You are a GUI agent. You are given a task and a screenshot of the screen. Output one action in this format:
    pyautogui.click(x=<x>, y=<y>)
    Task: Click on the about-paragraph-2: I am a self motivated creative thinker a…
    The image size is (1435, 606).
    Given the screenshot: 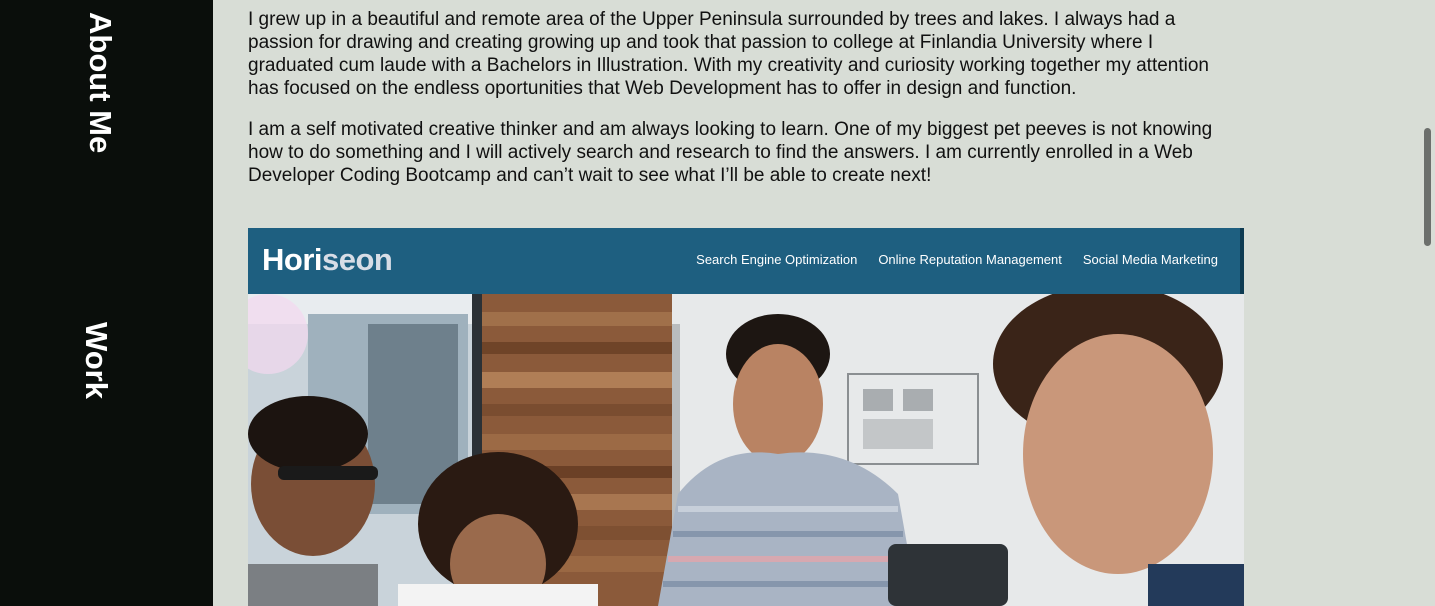 What is the action you would take?
    pyautogui.click(x=730, y=152)
    